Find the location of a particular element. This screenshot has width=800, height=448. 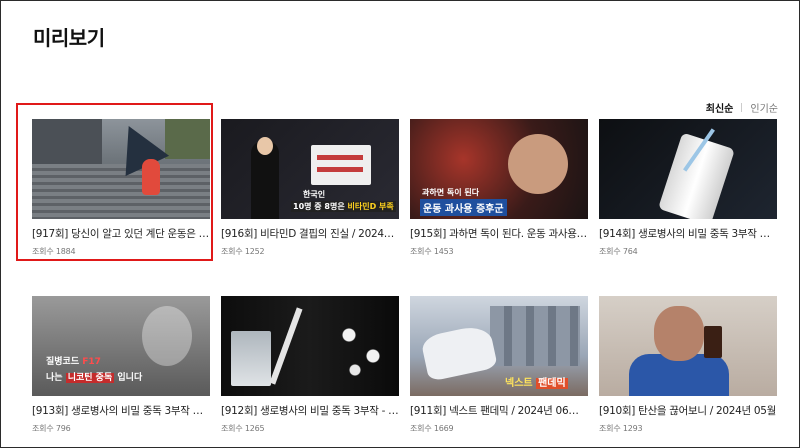

thumb-caption: 10명 중 8명은 비타민D 부족 is located at coordinates (343, 206).